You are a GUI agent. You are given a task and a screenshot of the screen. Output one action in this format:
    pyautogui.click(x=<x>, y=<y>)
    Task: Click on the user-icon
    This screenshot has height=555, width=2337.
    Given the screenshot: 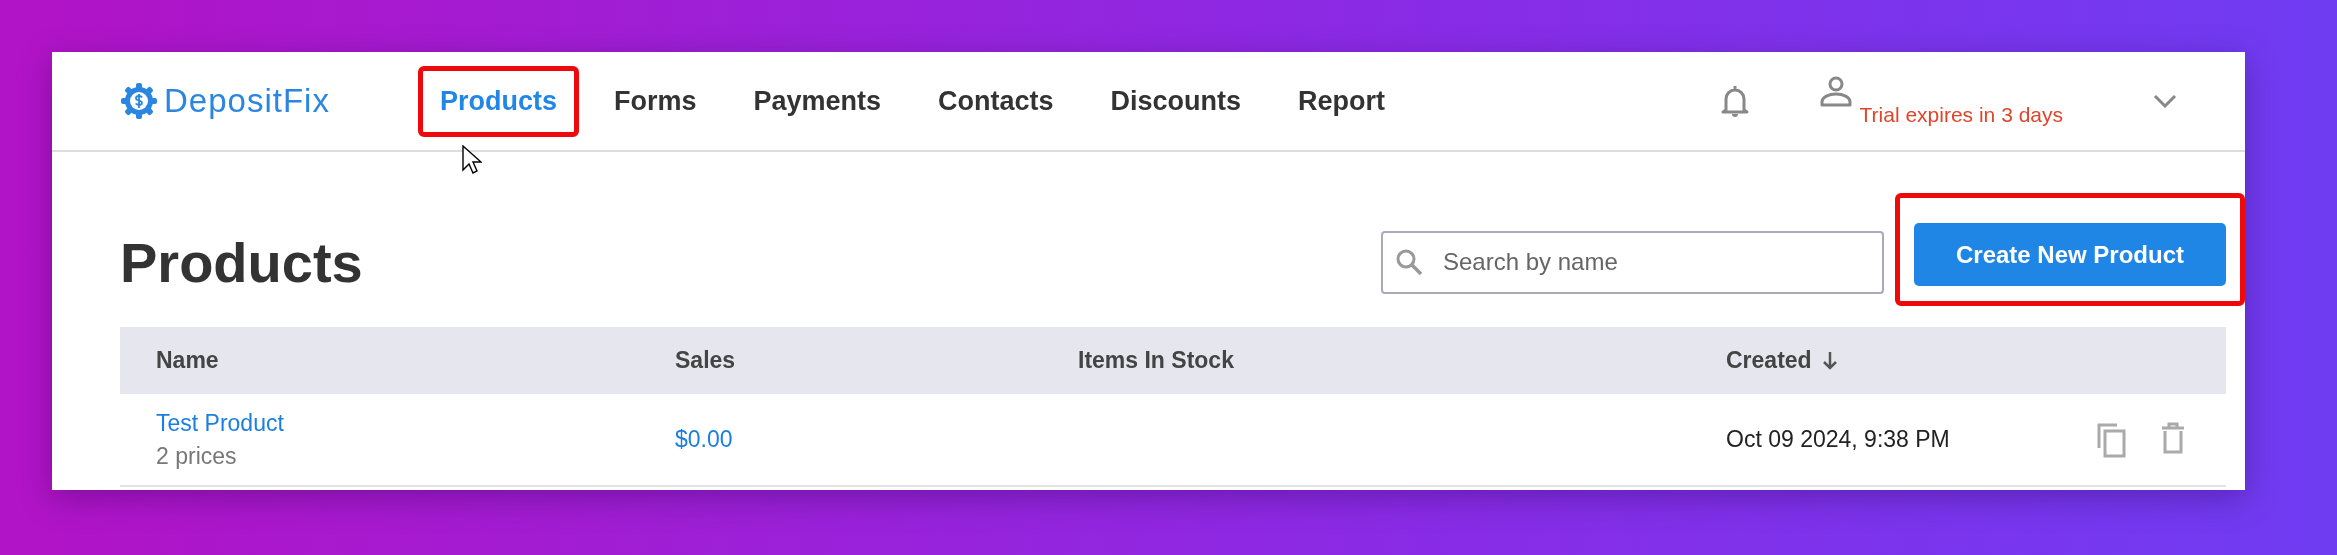 What is the action you would take?
    pyautogui.click(x=1835, y=91)
    